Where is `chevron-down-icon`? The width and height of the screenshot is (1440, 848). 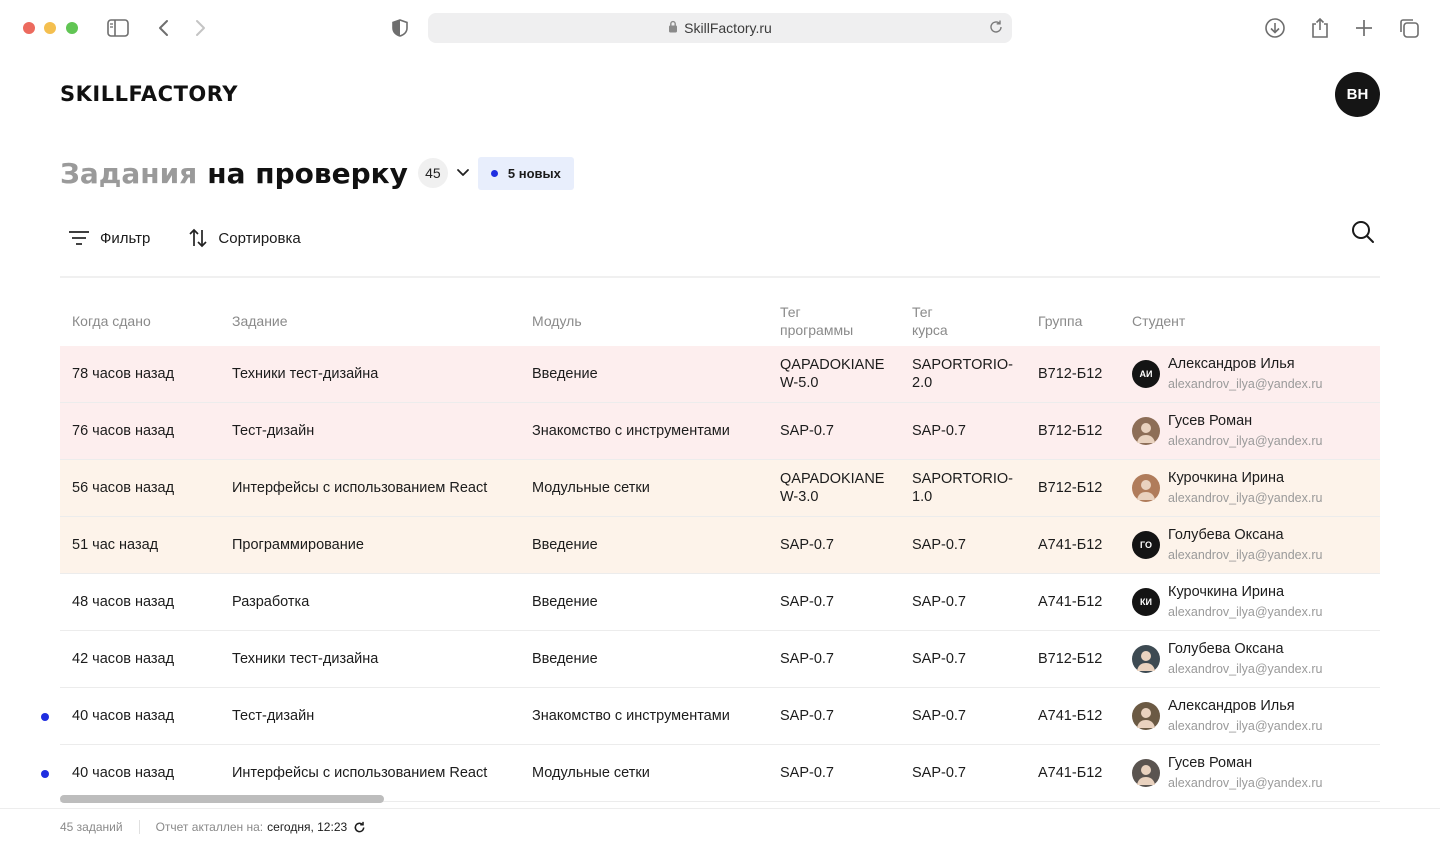
chevron-down-icon is located at coordinates (464, 173).